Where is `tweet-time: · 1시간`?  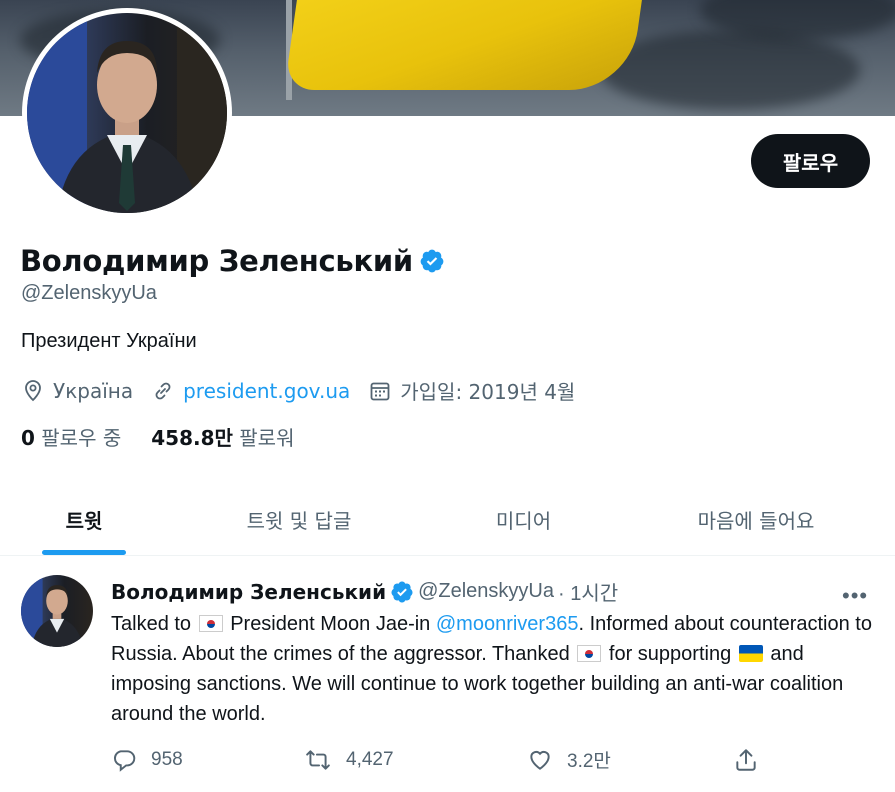
tweet-time: · 1시간 is located at coordinates (588, 591).